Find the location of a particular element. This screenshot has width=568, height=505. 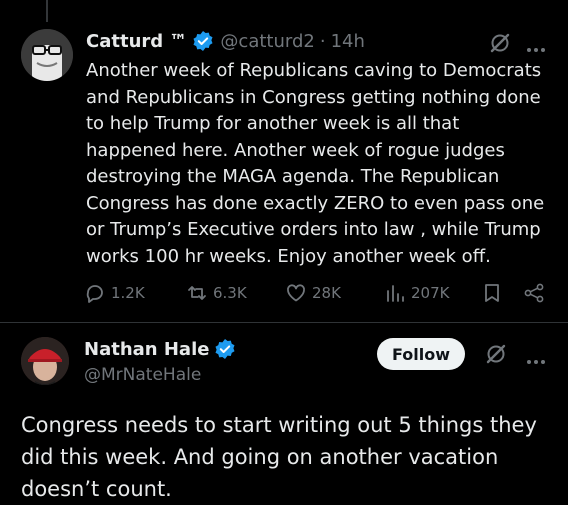

reply-author-handle: @MrNateHale is located at coordinates (142, 375).